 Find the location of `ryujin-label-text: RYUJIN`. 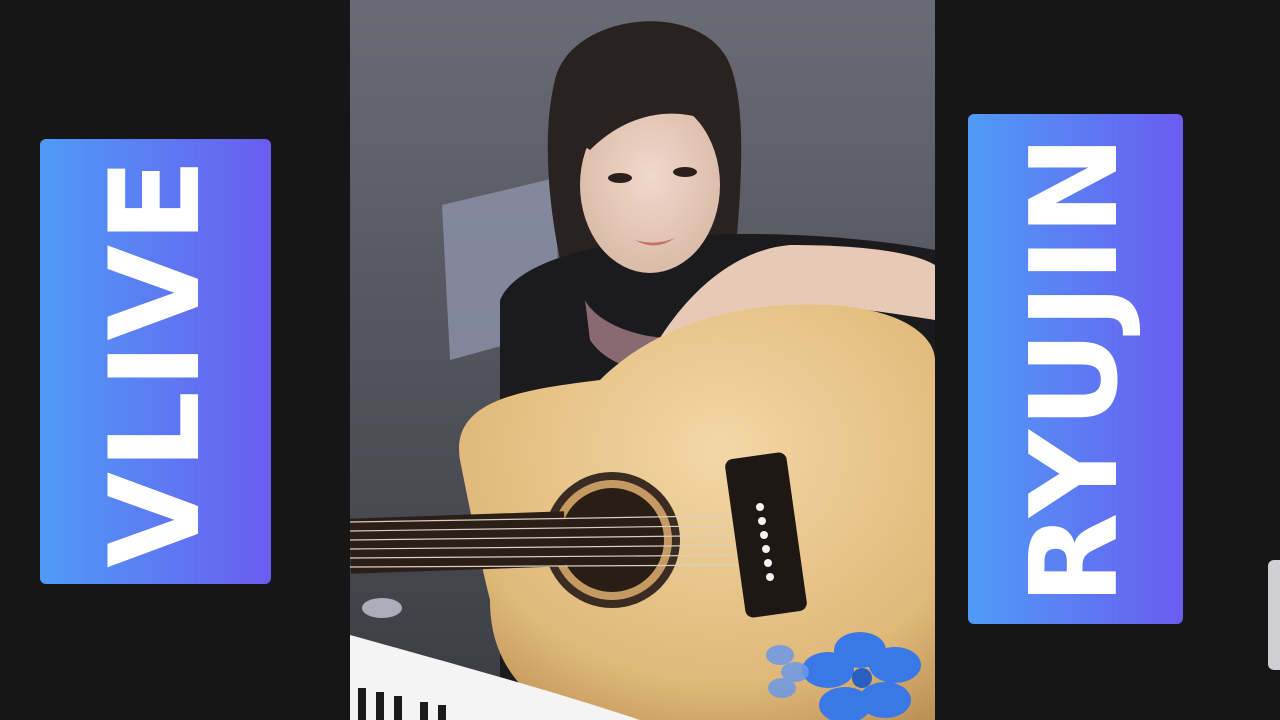

ryujin-label-text: RYUJIN is located at coordinates (1075, 369).